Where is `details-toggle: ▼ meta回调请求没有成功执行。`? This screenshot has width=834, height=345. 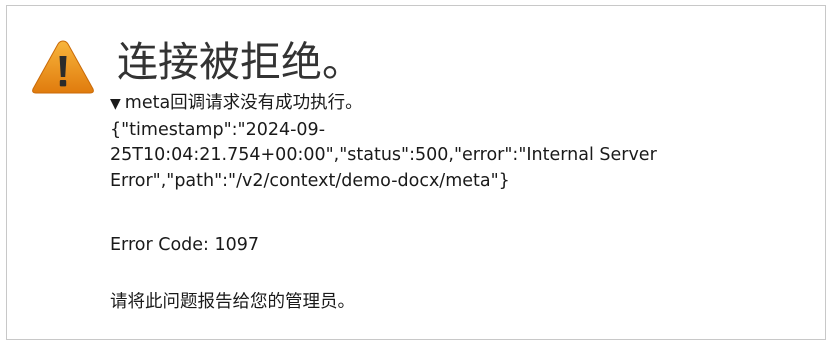
details-toggle: ▼ meta回调请求没有成功执行。 is located at coordinates (405, 104).